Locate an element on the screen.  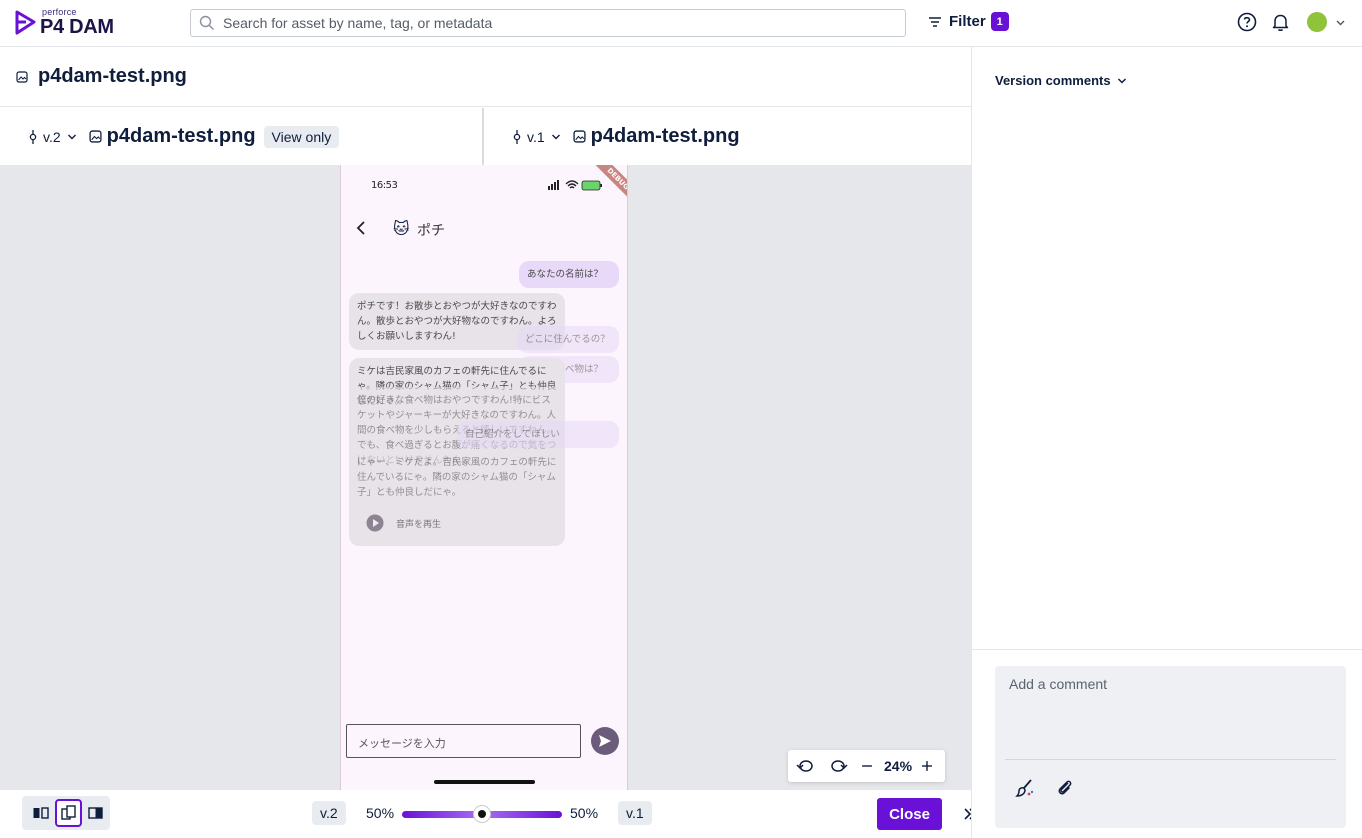
minus-icon is located at coordinates (867, 766).